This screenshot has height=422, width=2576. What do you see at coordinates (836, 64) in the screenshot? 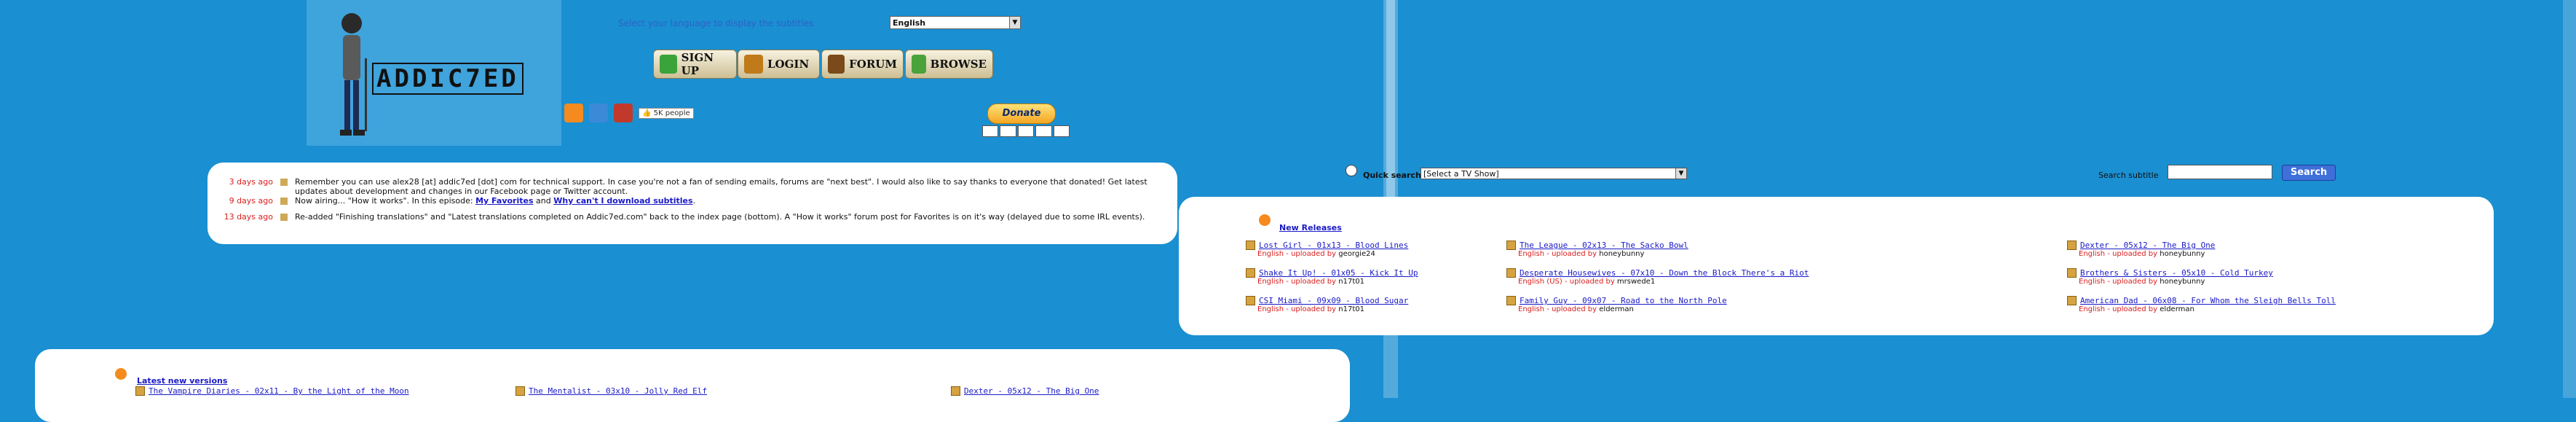
I see `forum-icon` at bounding box center [836, 64].